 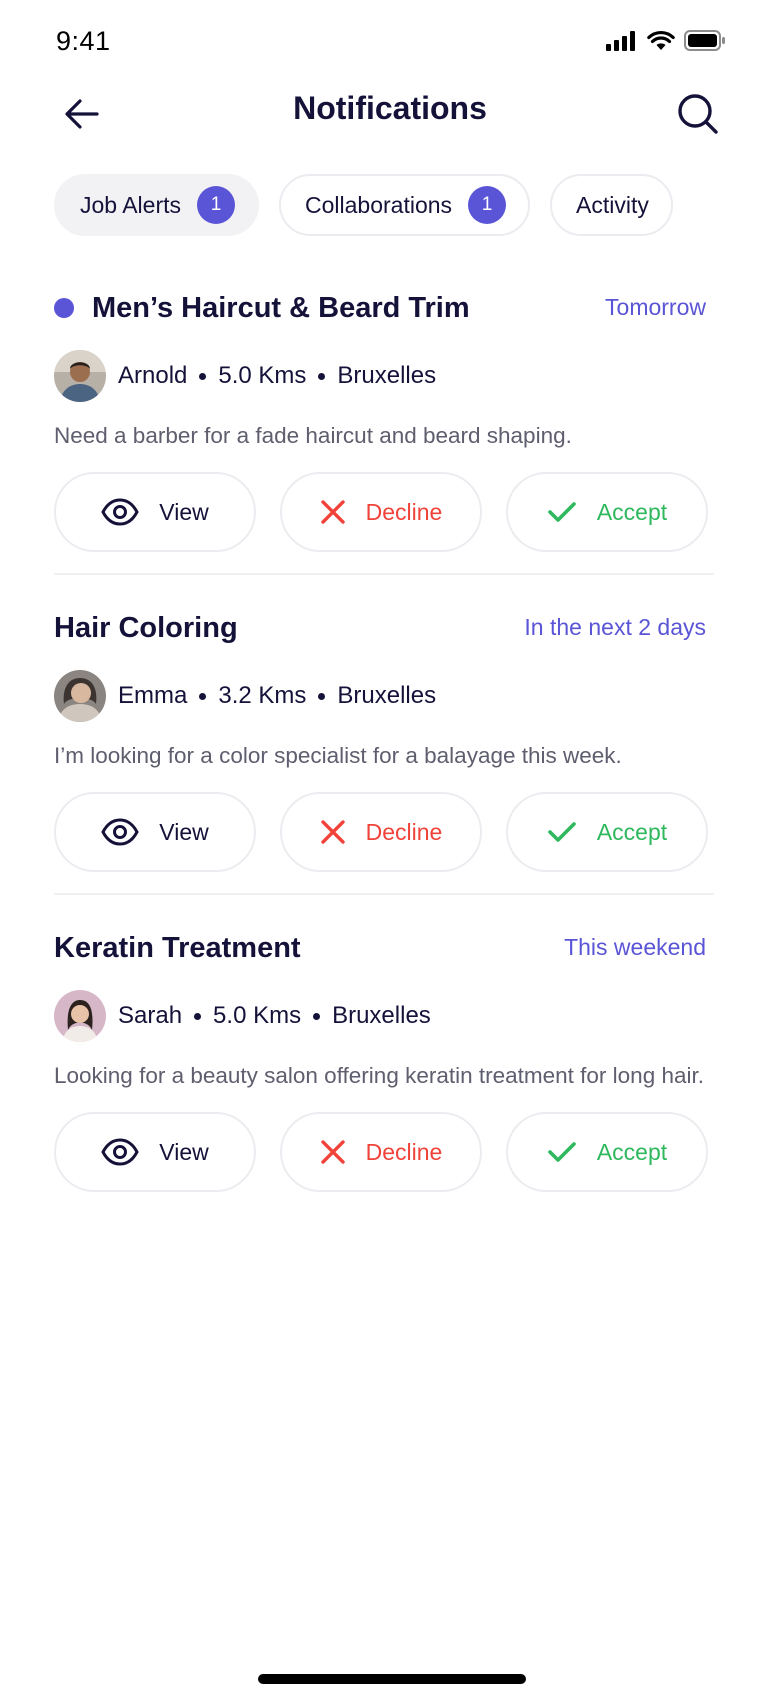 I want to click on home-indicator, so click(x=392, y=1679).